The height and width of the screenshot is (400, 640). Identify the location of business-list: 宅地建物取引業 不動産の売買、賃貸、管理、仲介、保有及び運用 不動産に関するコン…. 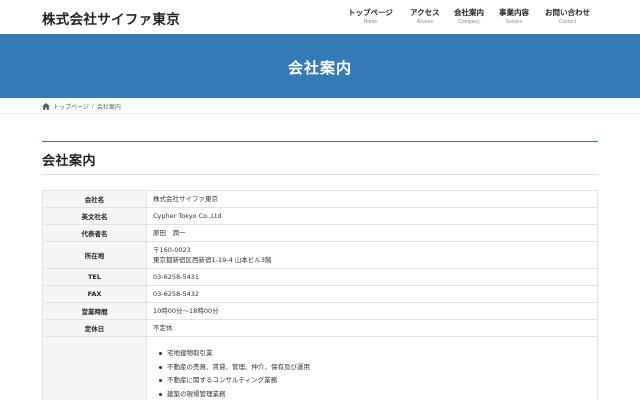
(375, 368).